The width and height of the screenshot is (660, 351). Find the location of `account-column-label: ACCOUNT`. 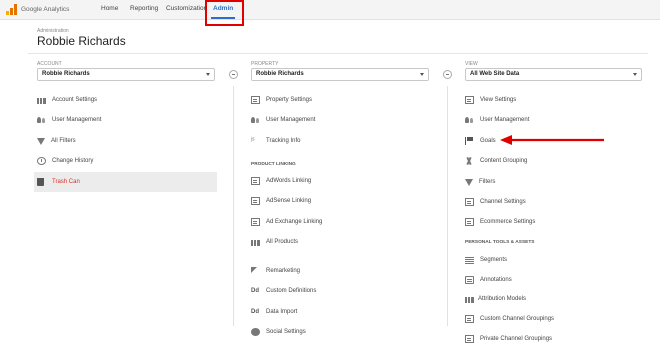

account-column-label: ACCOUNT is located at coordinates (49, 64).